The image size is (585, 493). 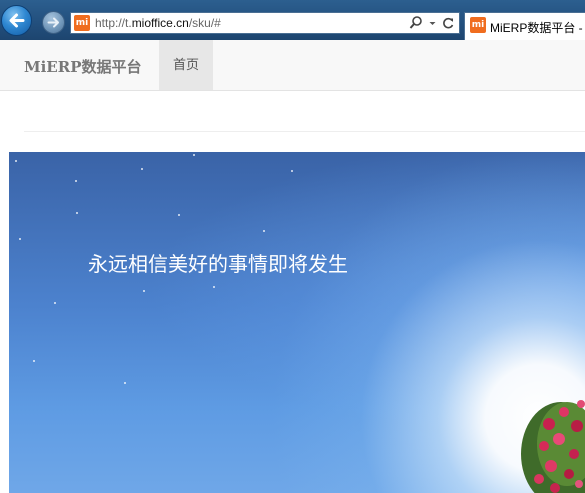 I want to click on divider, so click(x=304, y=131).